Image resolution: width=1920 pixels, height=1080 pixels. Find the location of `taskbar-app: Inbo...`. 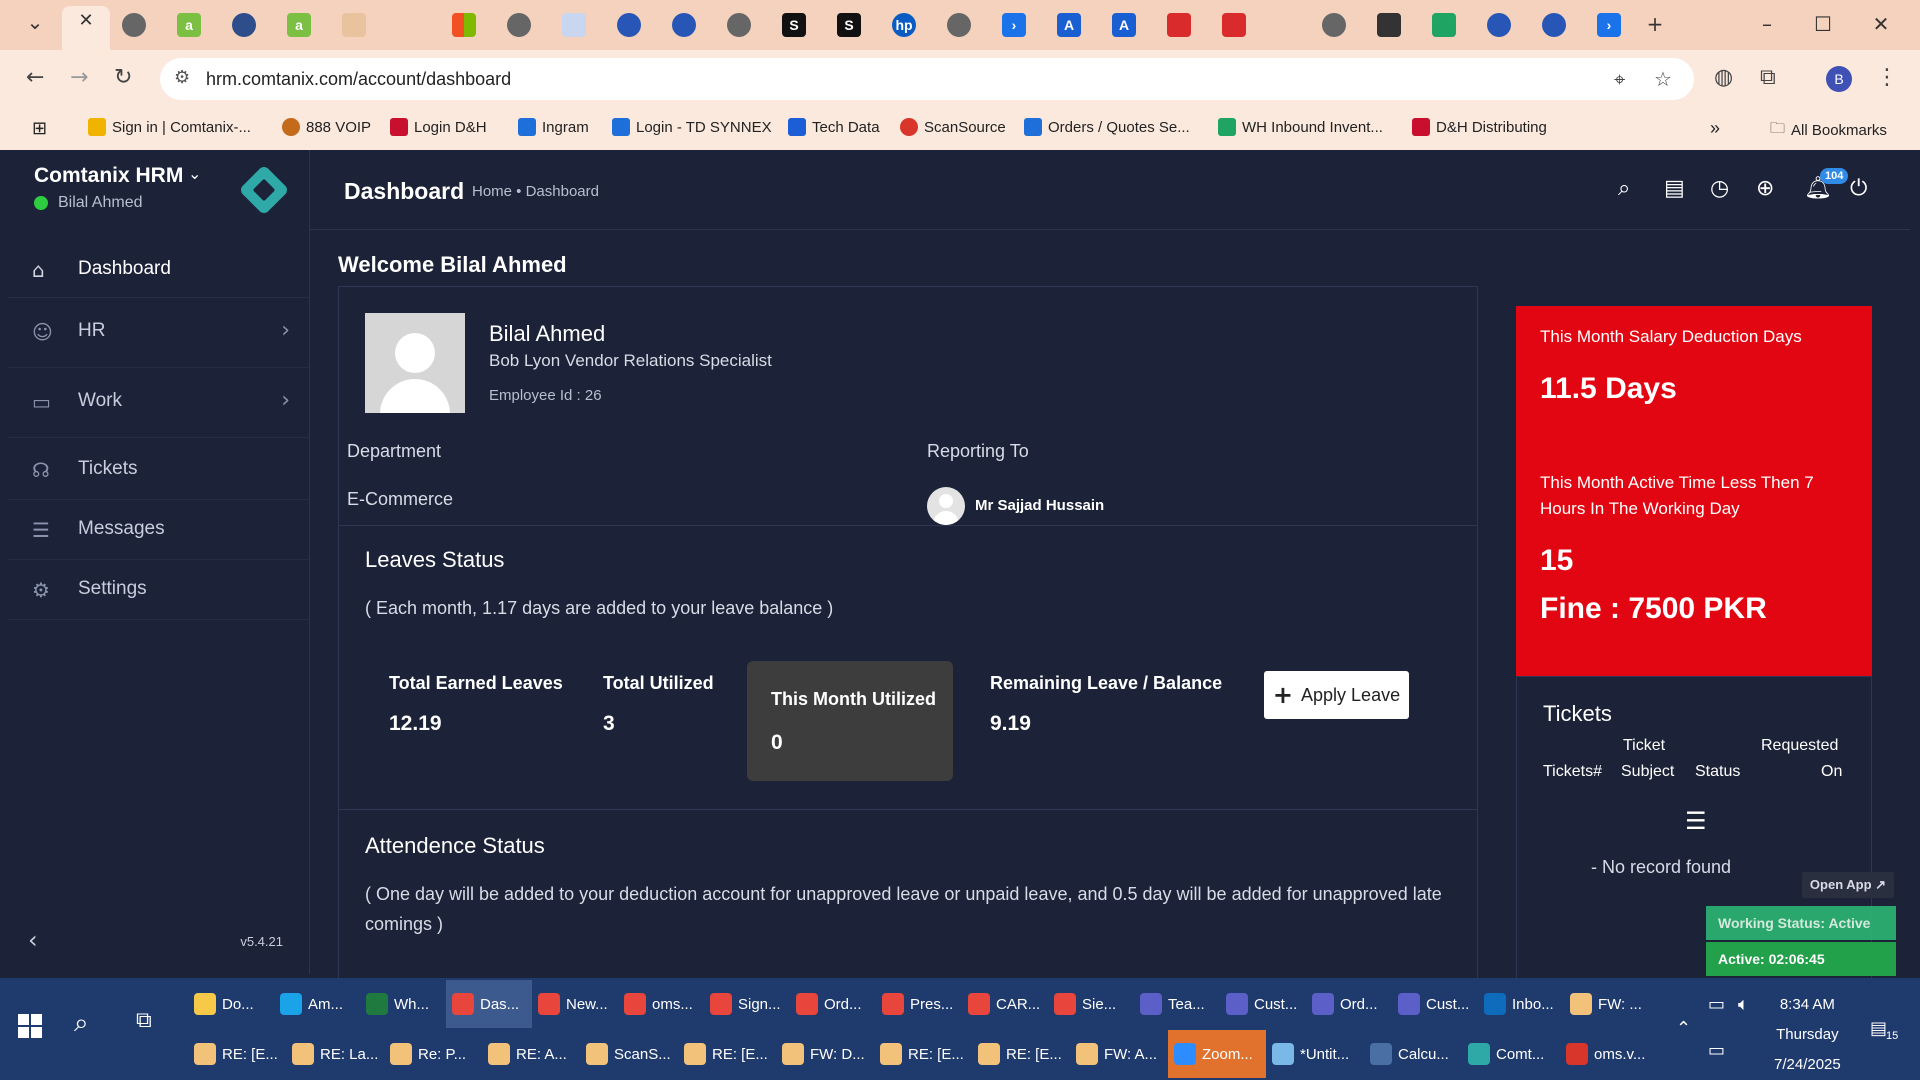

taskbar-app: Inbo... is located at coordinates (1521, 1004).